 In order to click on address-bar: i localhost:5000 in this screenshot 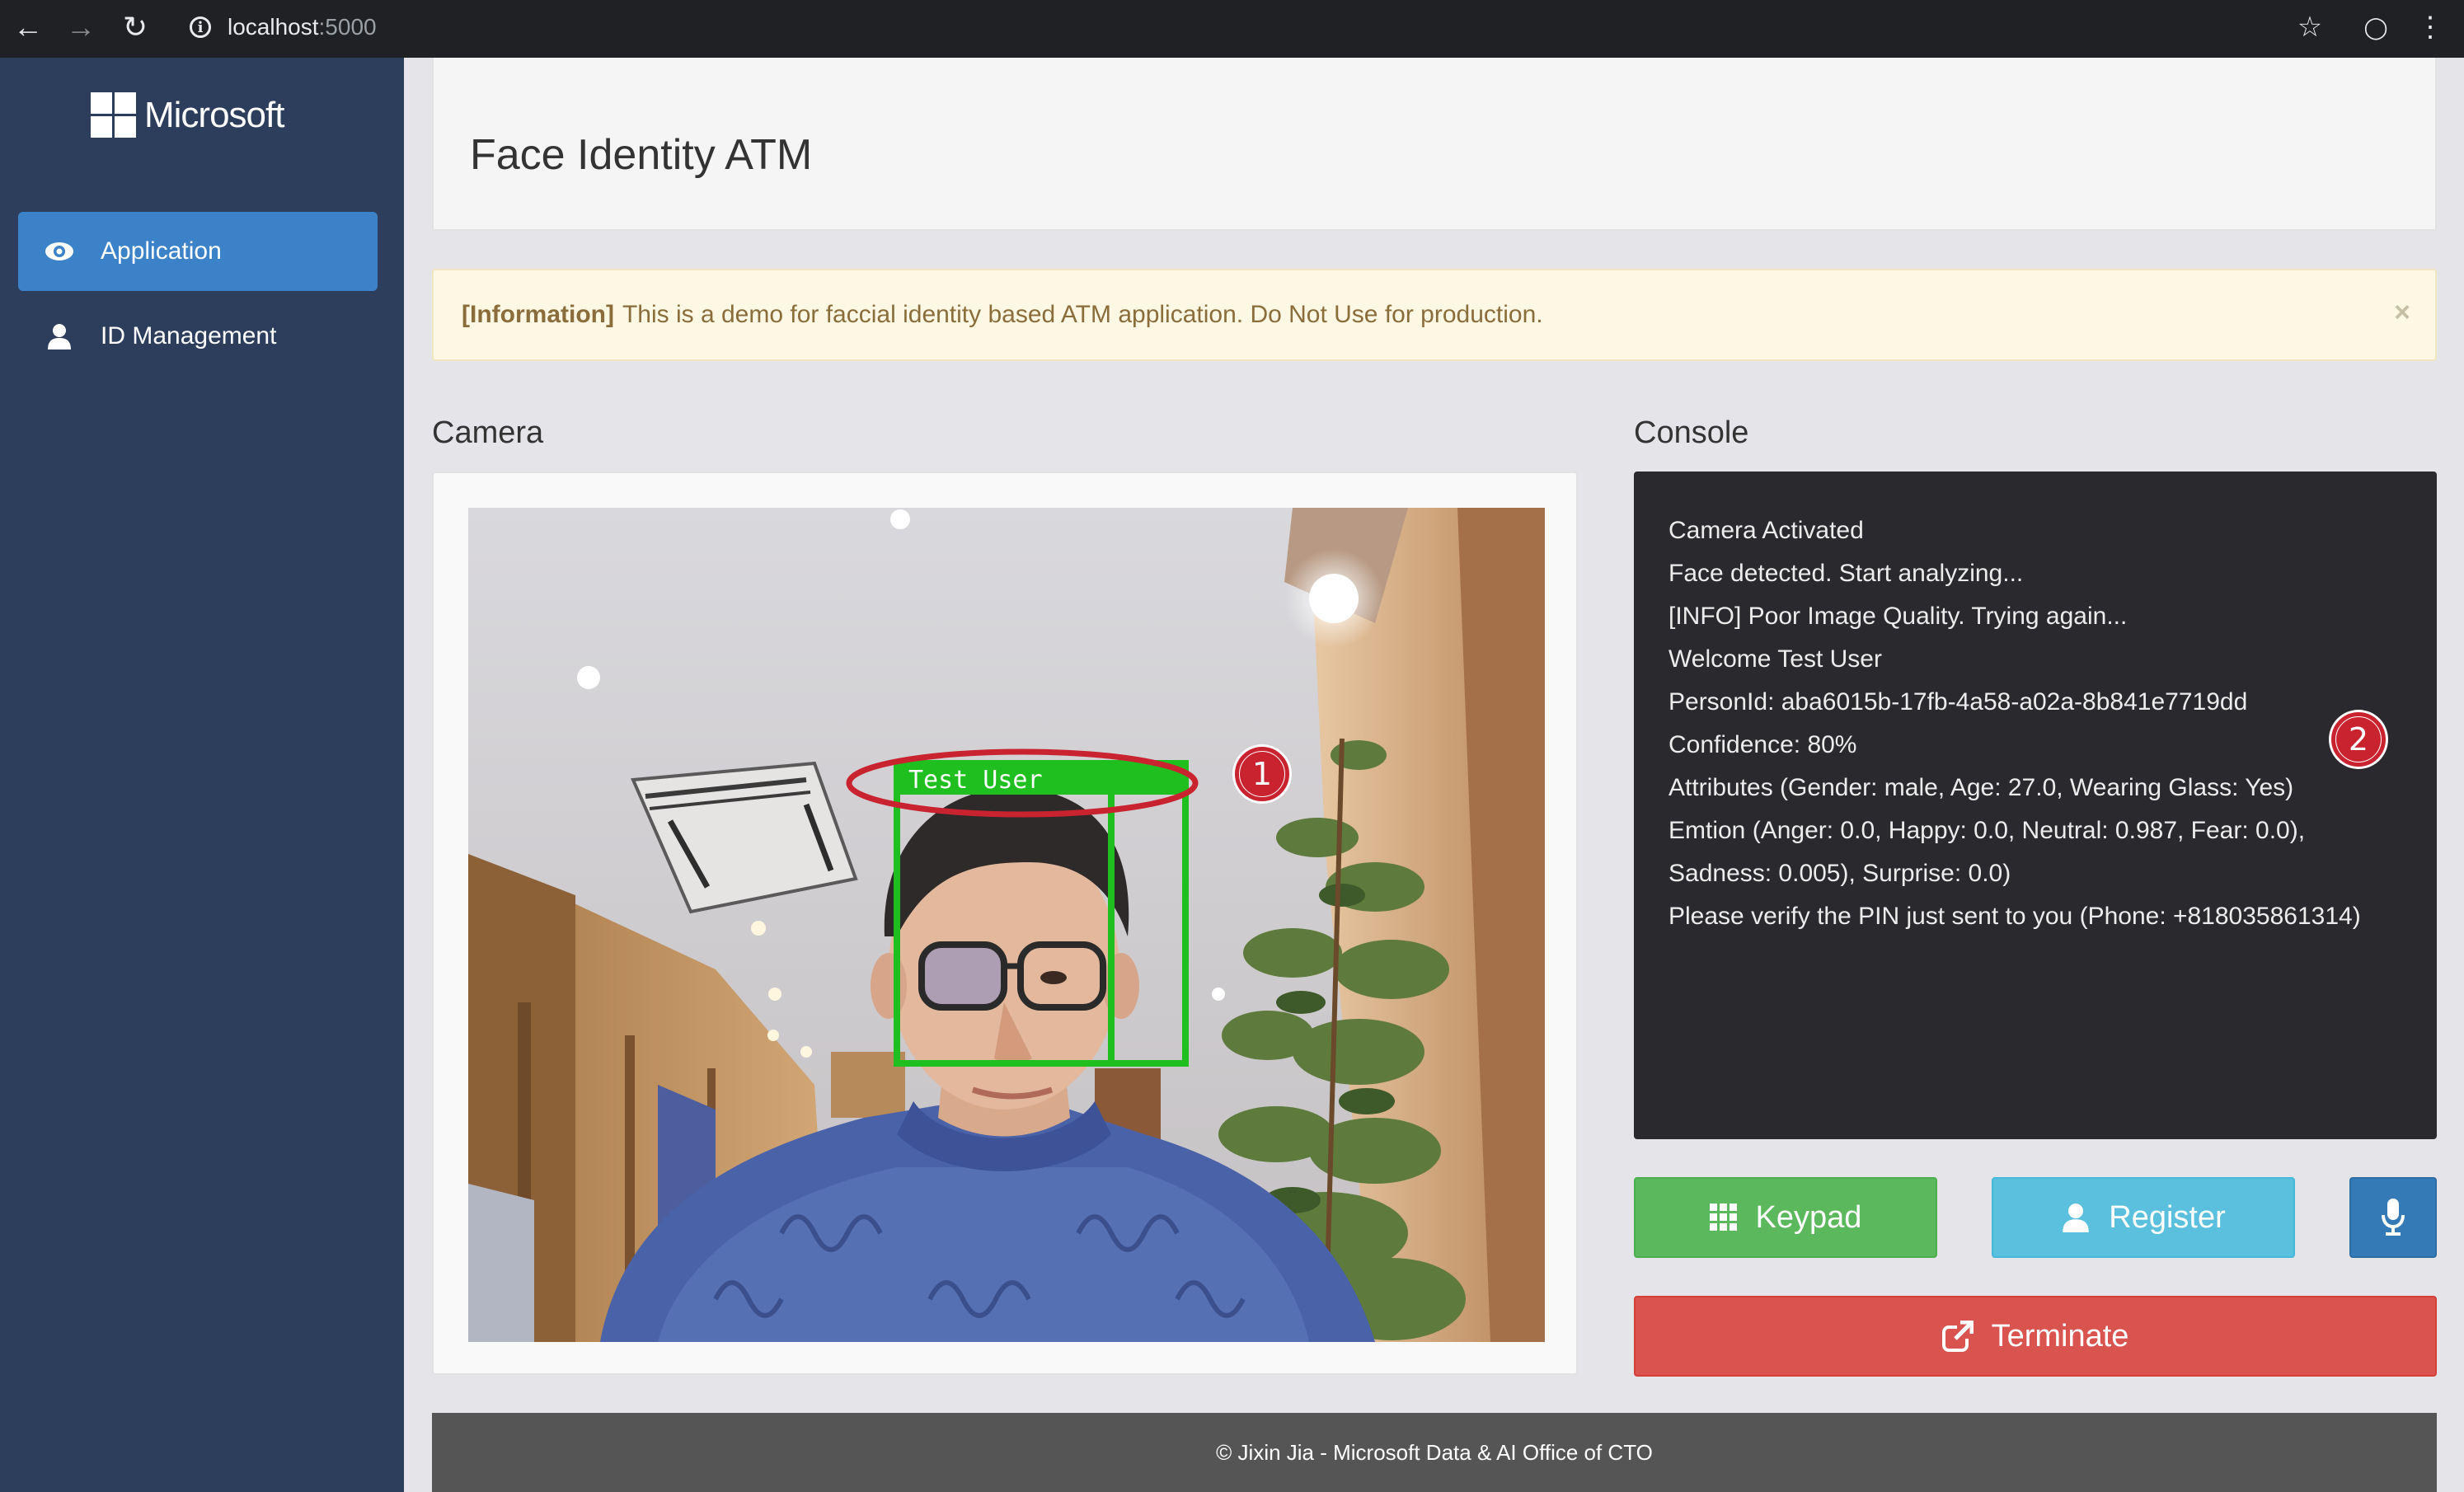, I will do `click(1233, 27)`.